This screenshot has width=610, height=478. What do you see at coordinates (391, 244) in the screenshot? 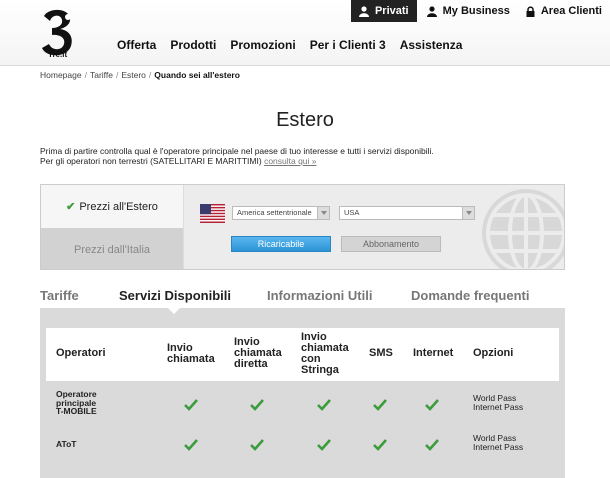
I see `abbonamento-button: Abbonamento` at bounding box center [391, 244].